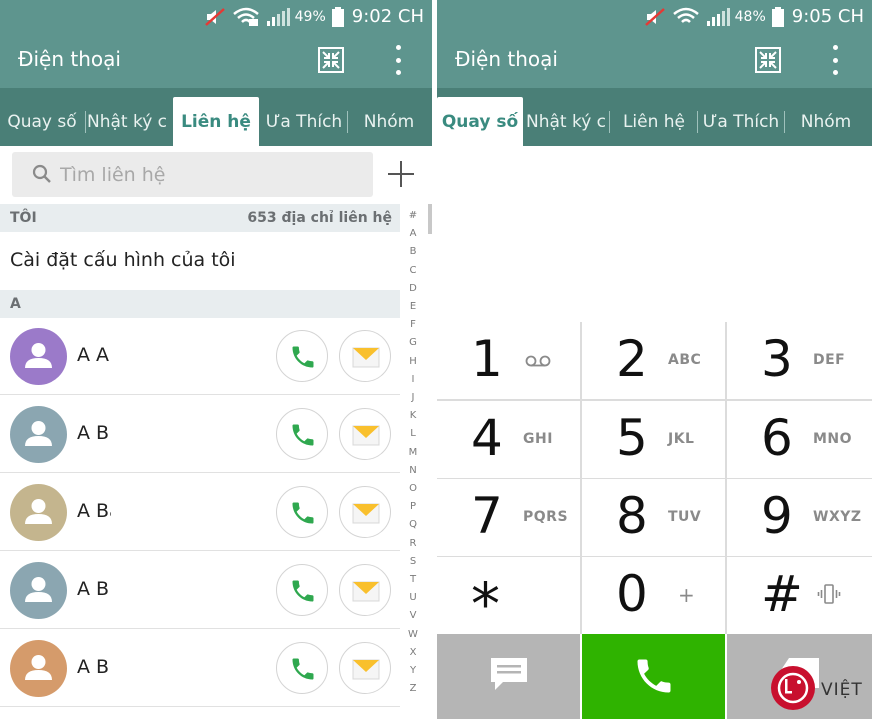  Describe the element at coordinates (653, 439) in the screenshot. I see `dial-key: 5 JKL` at that location.